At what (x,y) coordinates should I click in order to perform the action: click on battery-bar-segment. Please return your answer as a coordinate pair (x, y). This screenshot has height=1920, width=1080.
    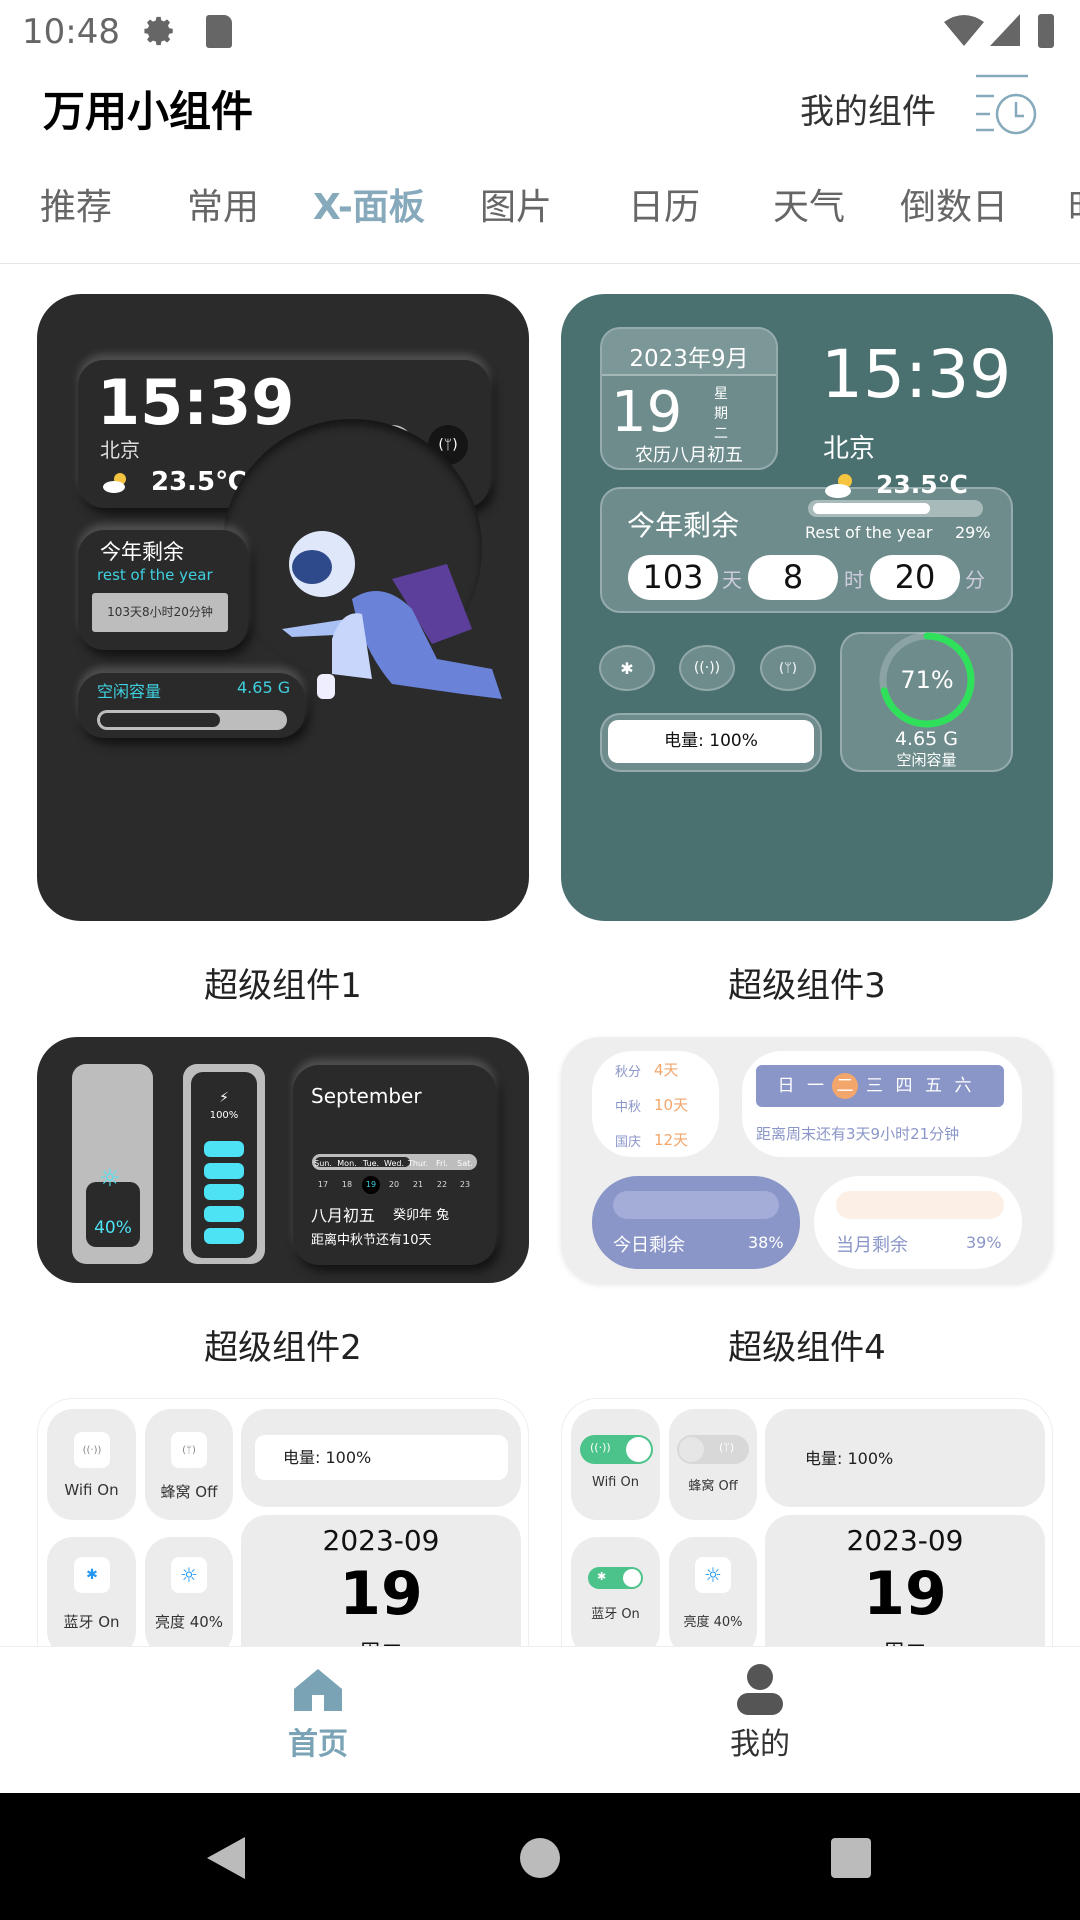
    Looking at the image, I should click on (224, 1149).